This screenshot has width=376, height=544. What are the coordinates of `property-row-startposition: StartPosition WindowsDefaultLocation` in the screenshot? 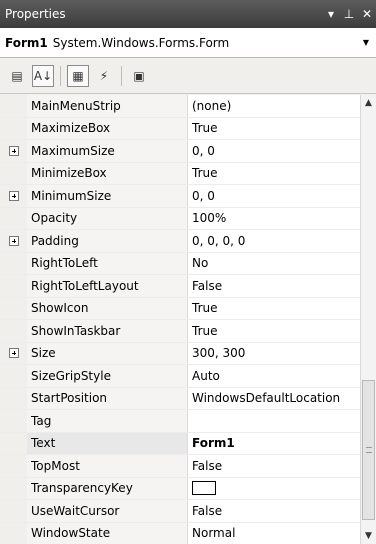 It's located at (180, 398).